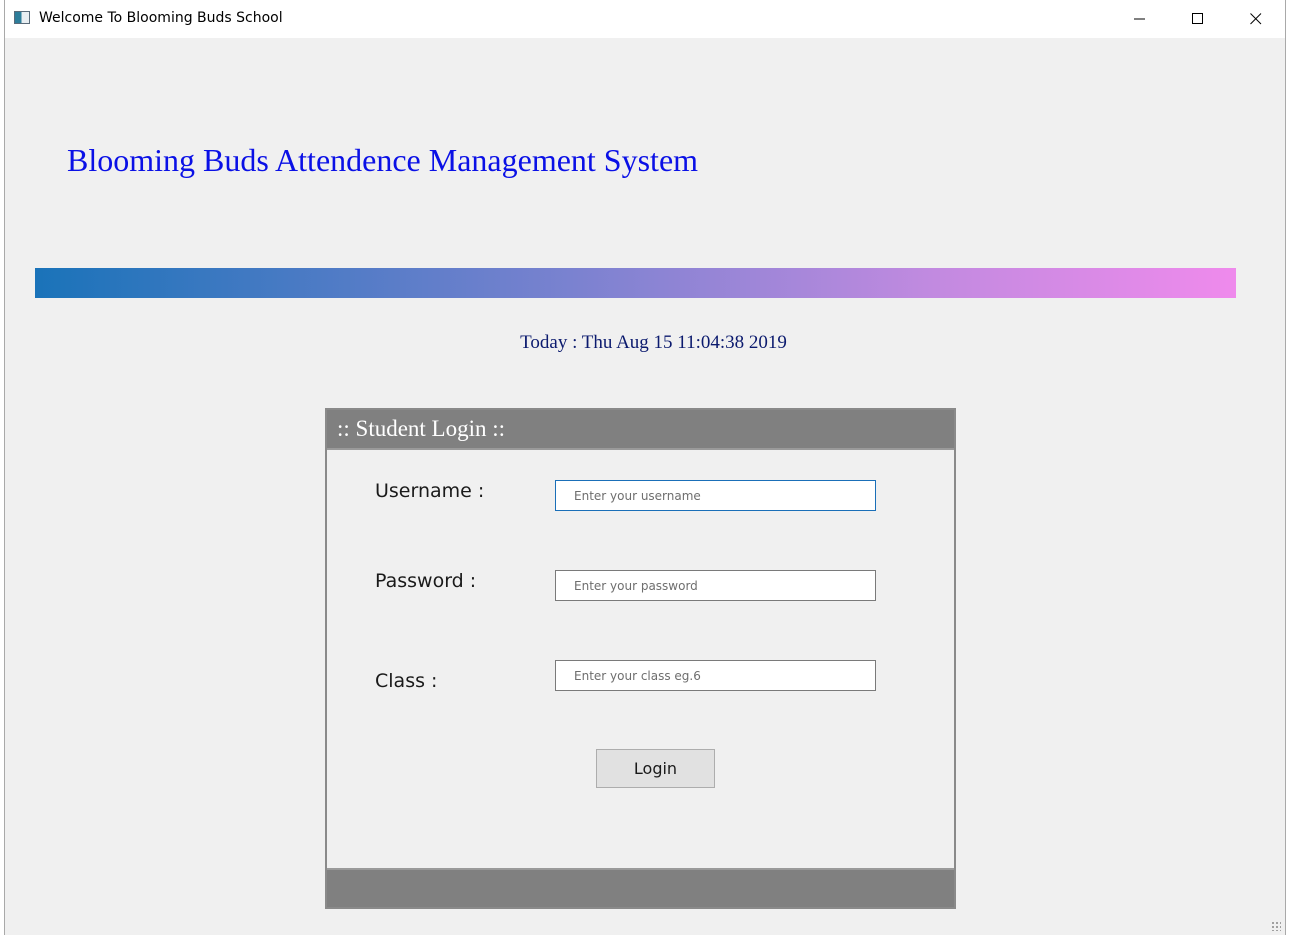 The height and width of the screenshot is (935, 1290). What do you see at coordinates (640, 887) in the screenshot?
I see `login-panel-footer` at bounding box center [640, 887].